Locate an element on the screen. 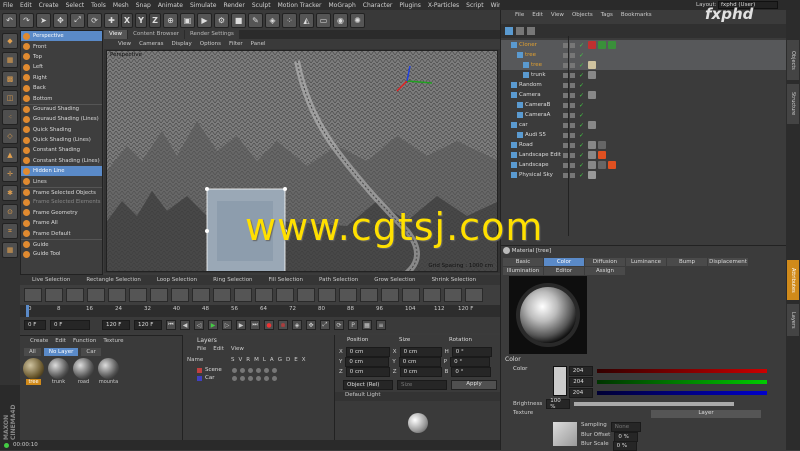 The image size is (800, 451). enable-axis-icon: ✛ is located at coordinates (10, 174).